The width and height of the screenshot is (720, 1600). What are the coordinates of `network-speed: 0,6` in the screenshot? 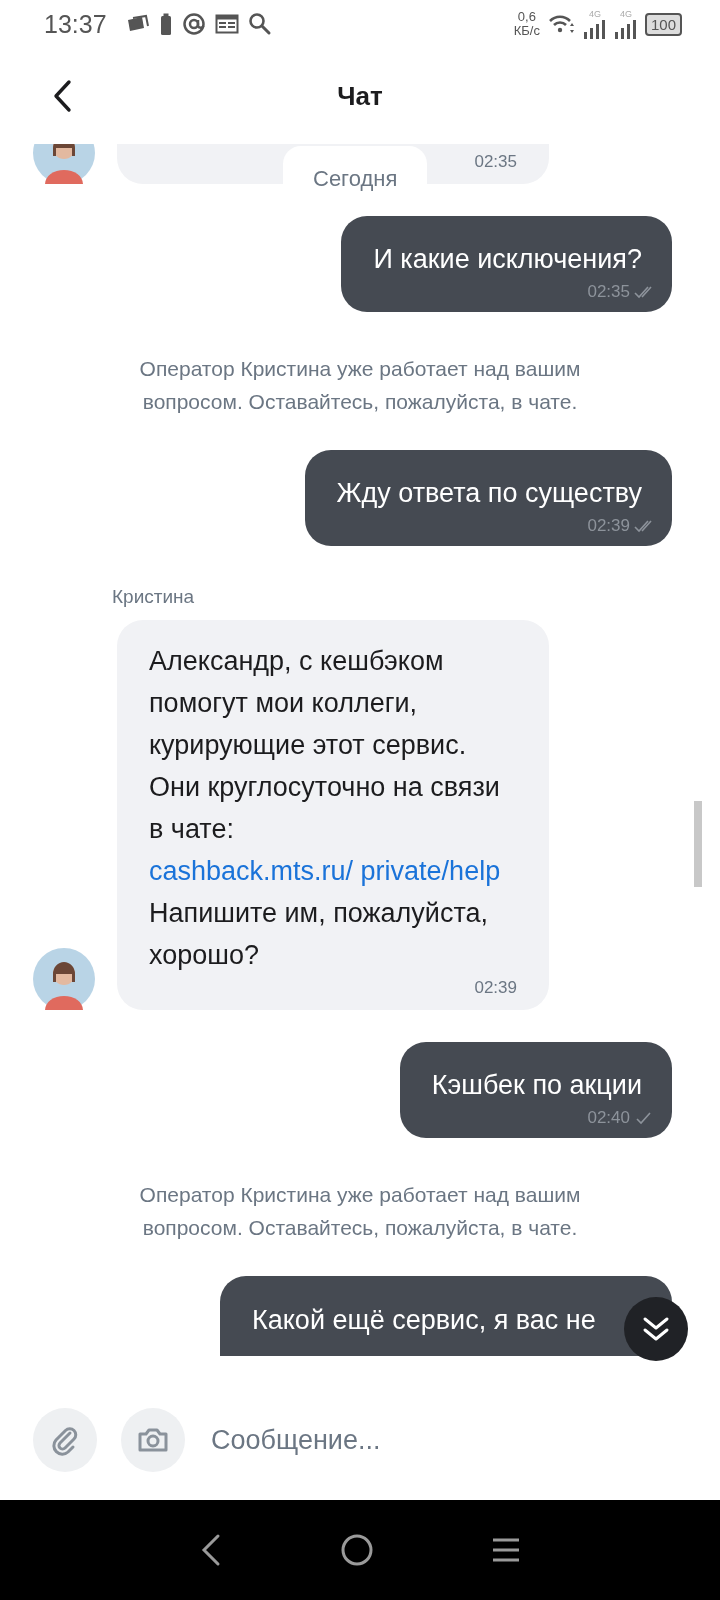 It's located at (526, 17).